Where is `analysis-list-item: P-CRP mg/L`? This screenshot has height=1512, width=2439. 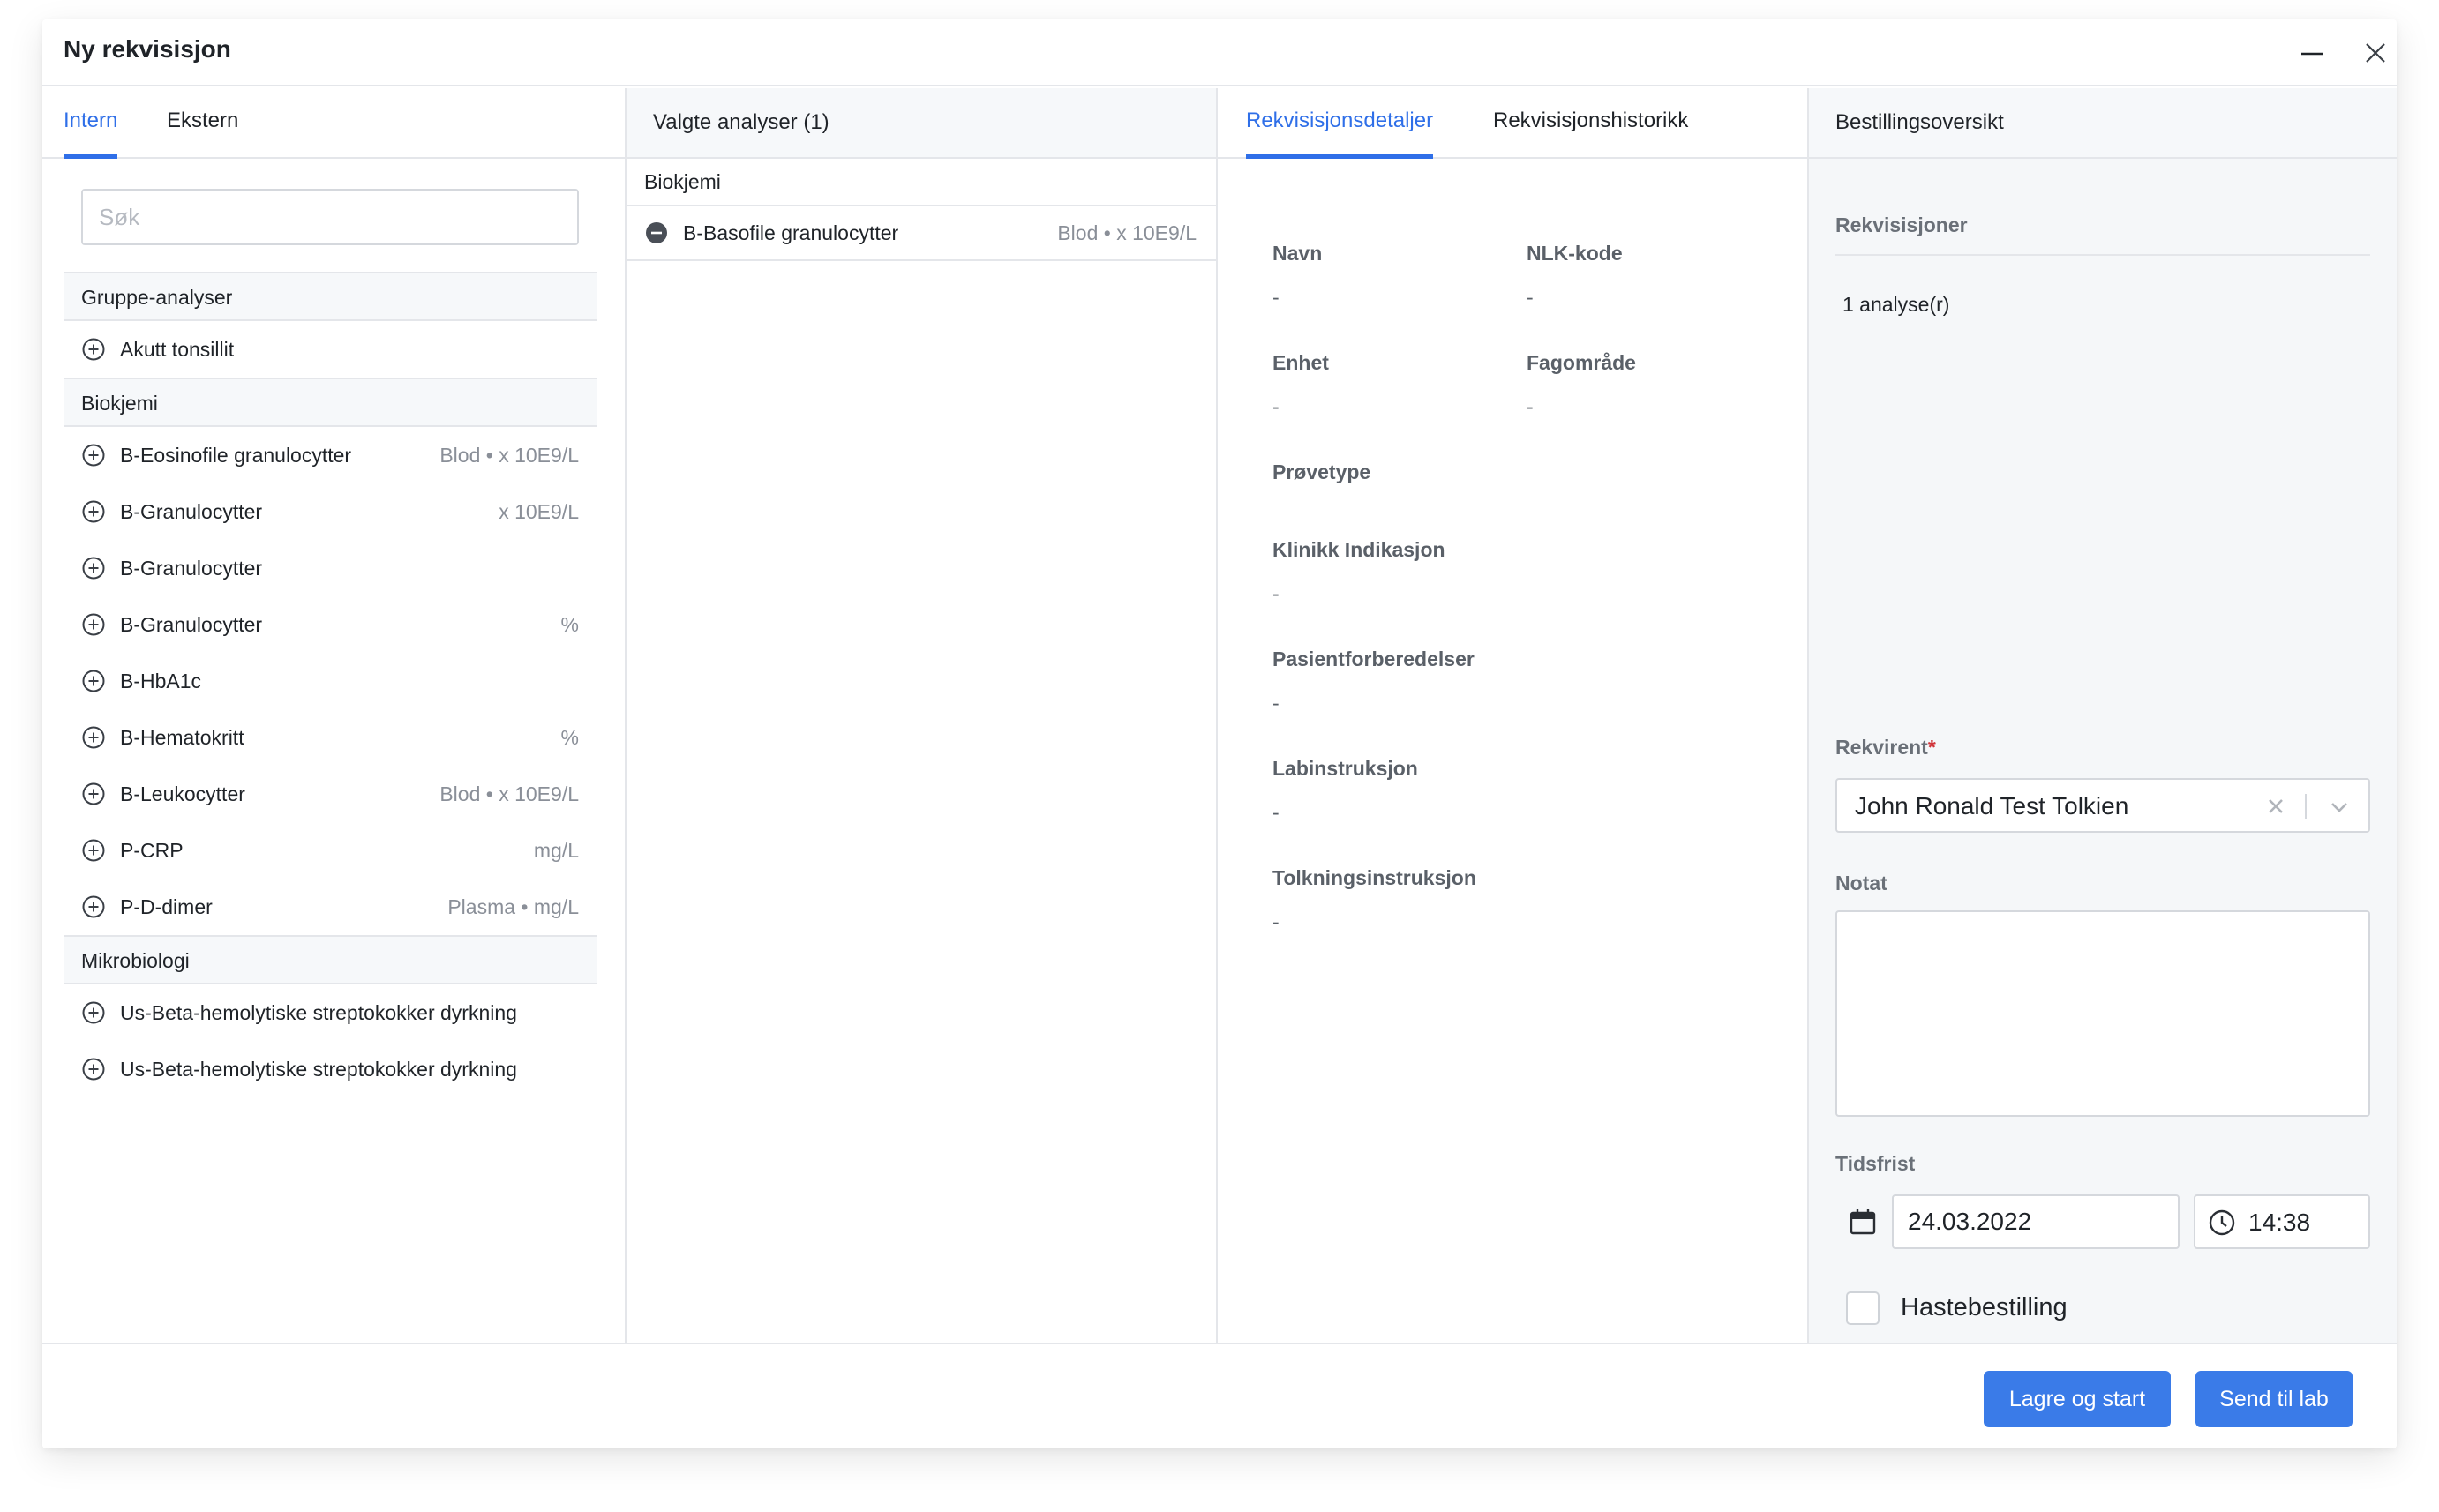
analysis-list-item: P-CRP mg/L is located at coordinates (330, 850).